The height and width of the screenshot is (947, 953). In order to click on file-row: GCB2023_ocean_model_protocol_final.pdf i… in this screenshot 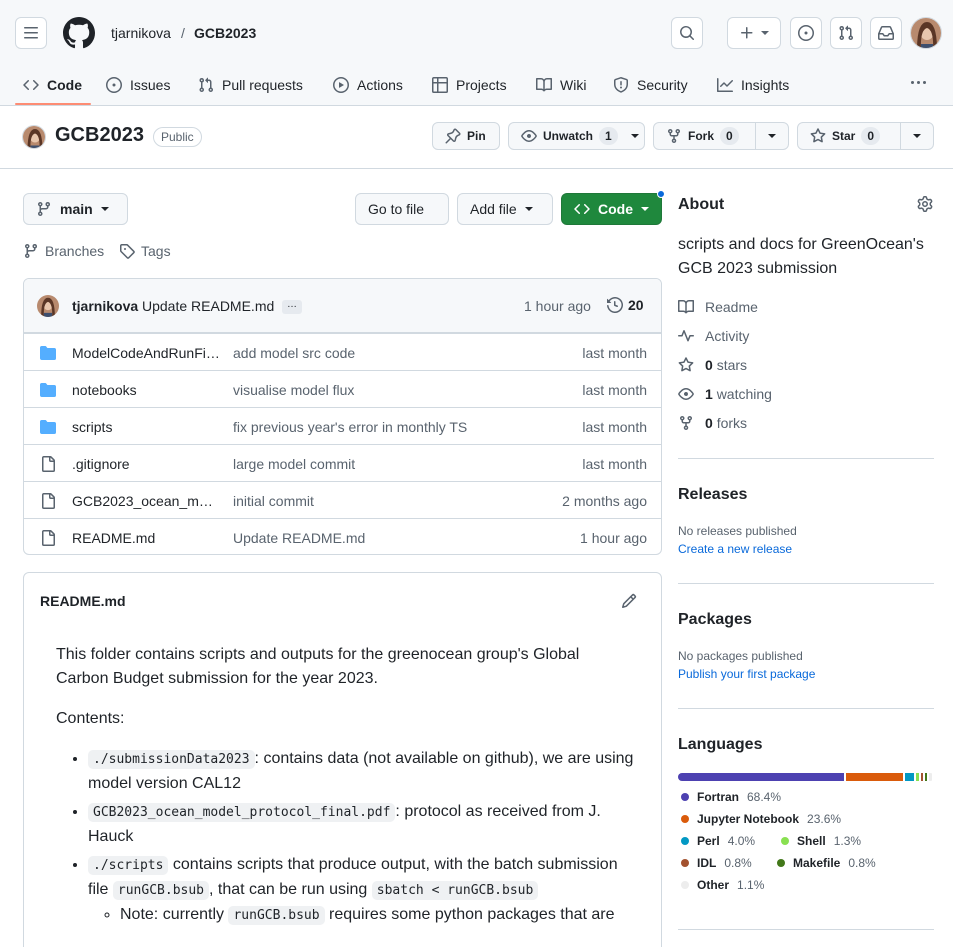, I will do `click(342, 499)`.